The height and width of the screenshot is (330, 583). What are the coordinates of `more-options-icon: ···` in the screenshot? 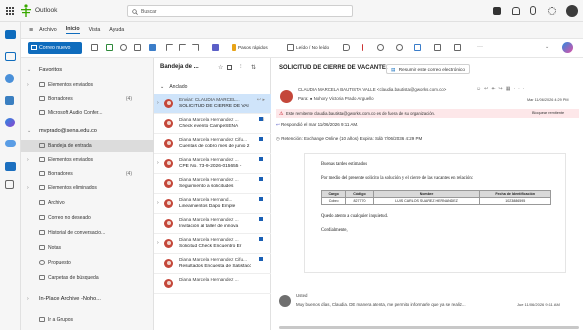 It's located at (480, 47).